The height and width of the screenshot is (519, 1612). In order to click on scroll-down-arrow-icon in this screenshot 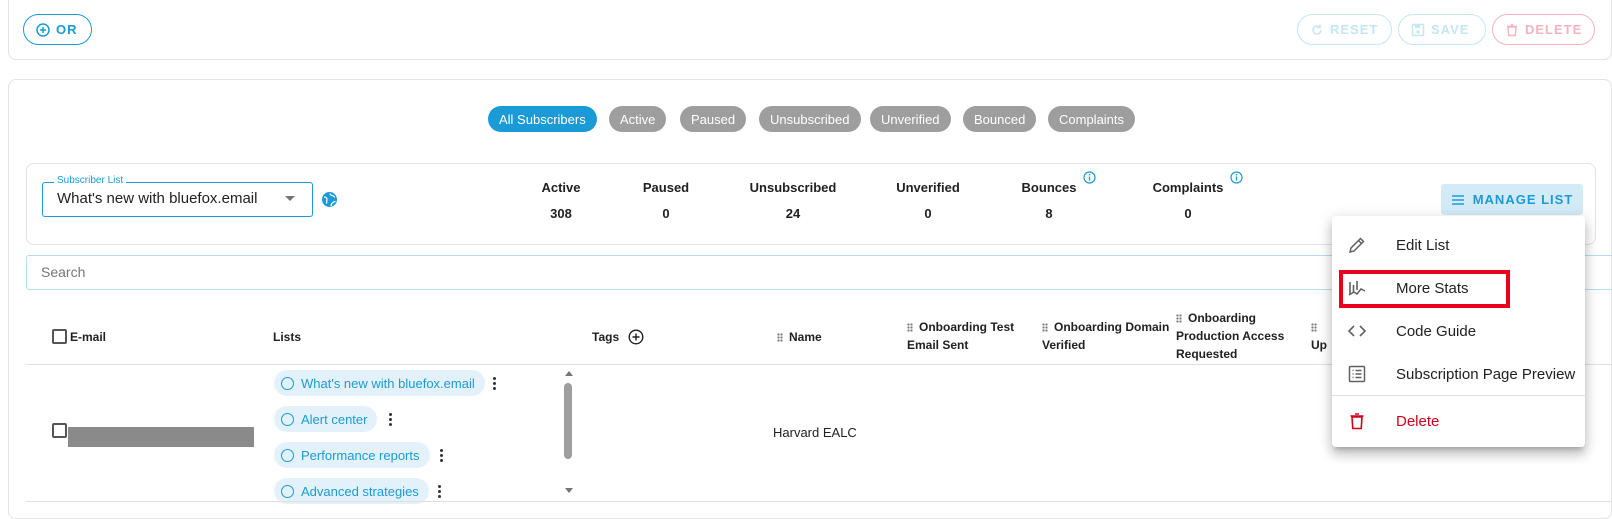, I will do `click(569, 490)`.